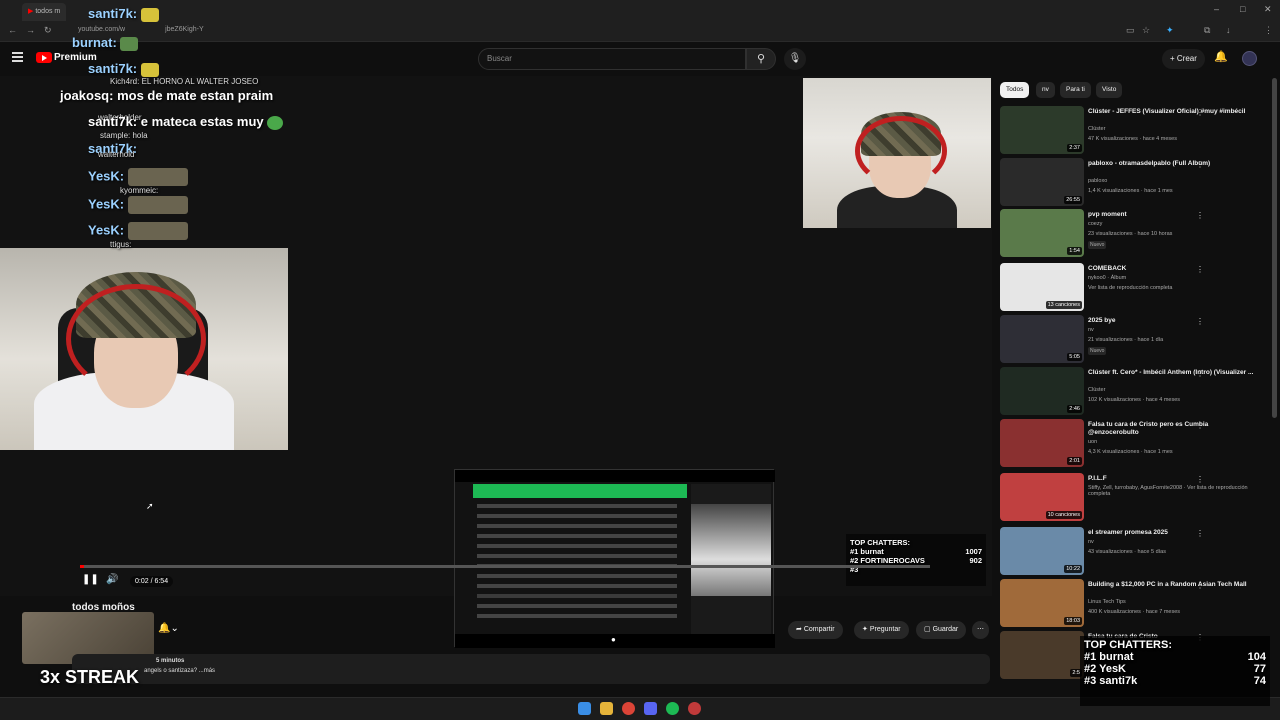 This screenshot has height=720, width=1280. Describe the element at coordinates (1170, 30) in the screenshot. I see `extension-icon: ✦` at that location.